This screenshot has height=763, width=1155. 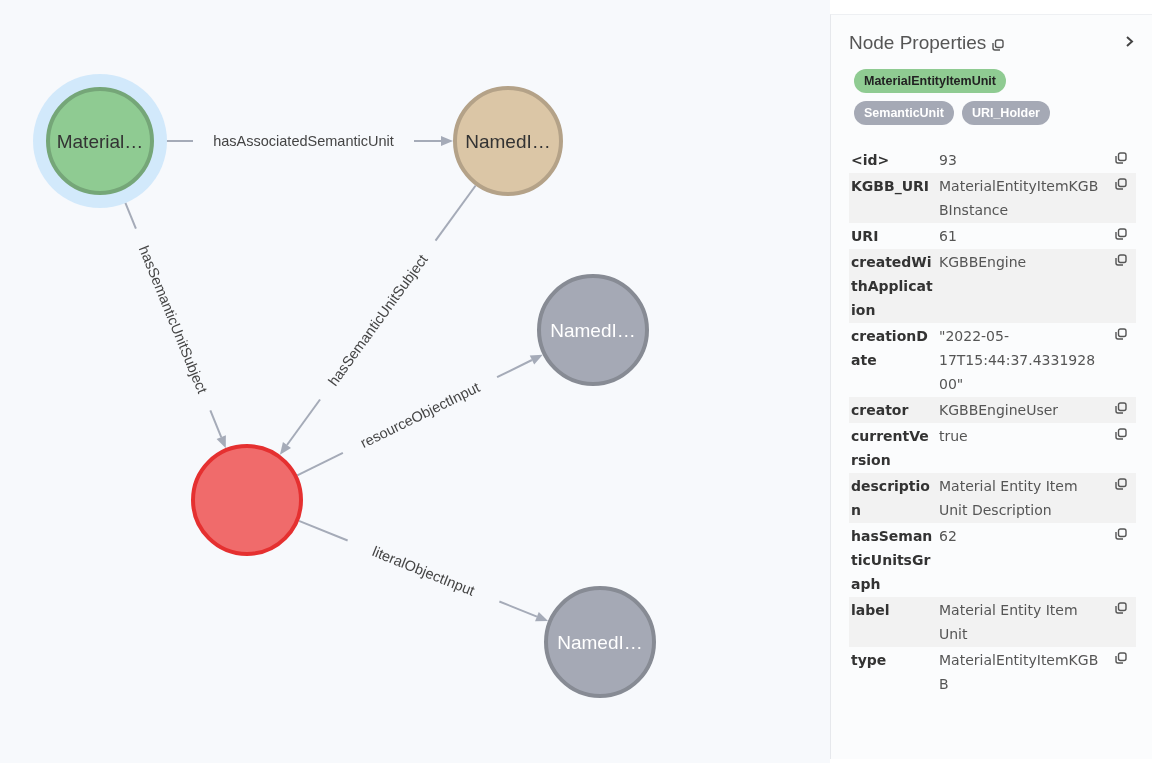 I want to click on property-value: MaterialEntityItemKGBBInstance, so click(x=1019, y=198).